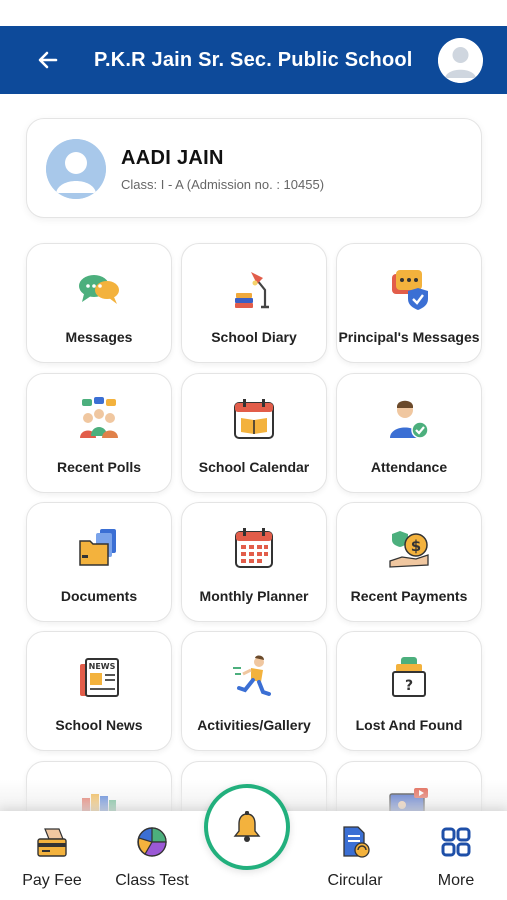 The width and height of the screenshot is (507, 900). What do you see at coordinates (99, 337) in the screenshot?
I see `tile-label: Messages` at bounding box center [99, 337].